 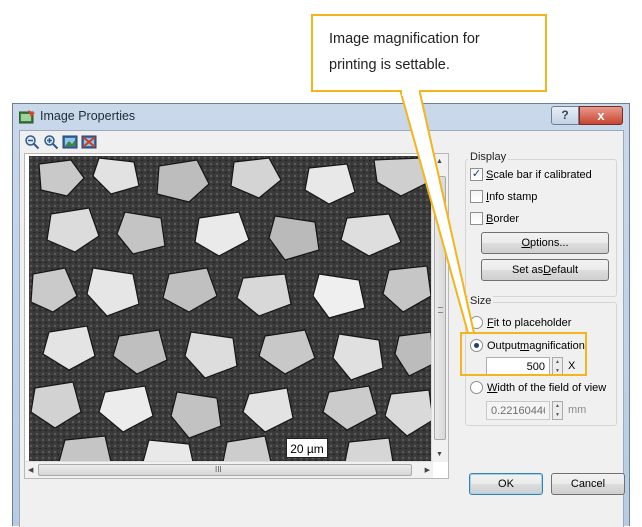 I want to click on info-stamp-checkbox-row: Info stamp, so click(x=503, y=196).